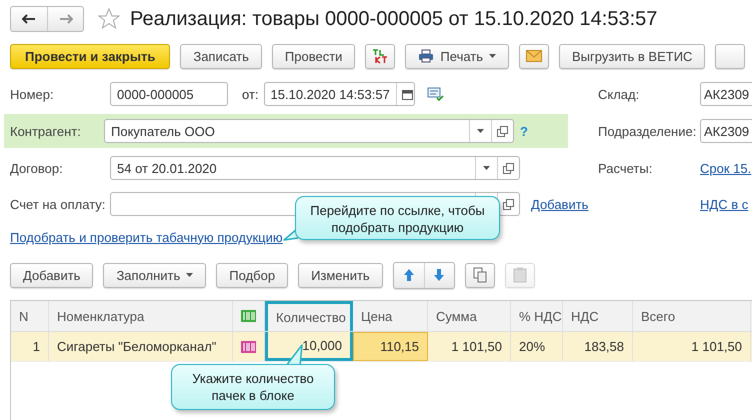 This screenshot has width=752, height=420. Describe the element at coordinates (141, 316) in the screenshot. I see `column-header: Номенклатура` at that location.